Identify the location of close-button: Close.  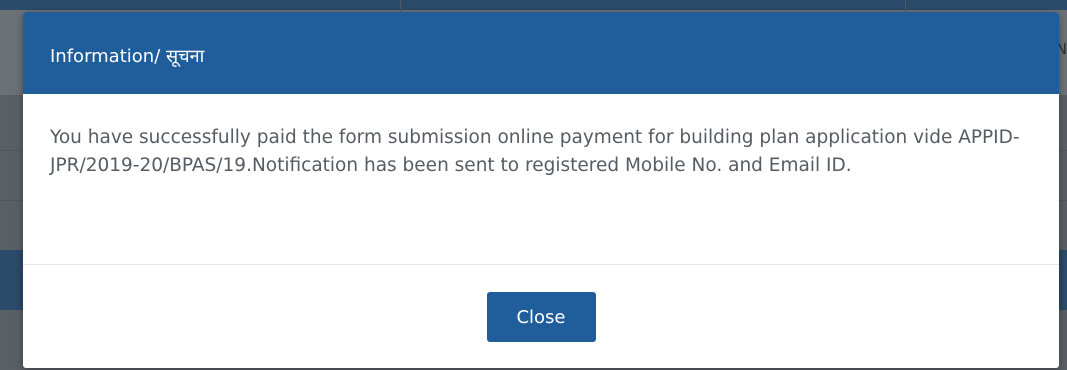
(541, 317).